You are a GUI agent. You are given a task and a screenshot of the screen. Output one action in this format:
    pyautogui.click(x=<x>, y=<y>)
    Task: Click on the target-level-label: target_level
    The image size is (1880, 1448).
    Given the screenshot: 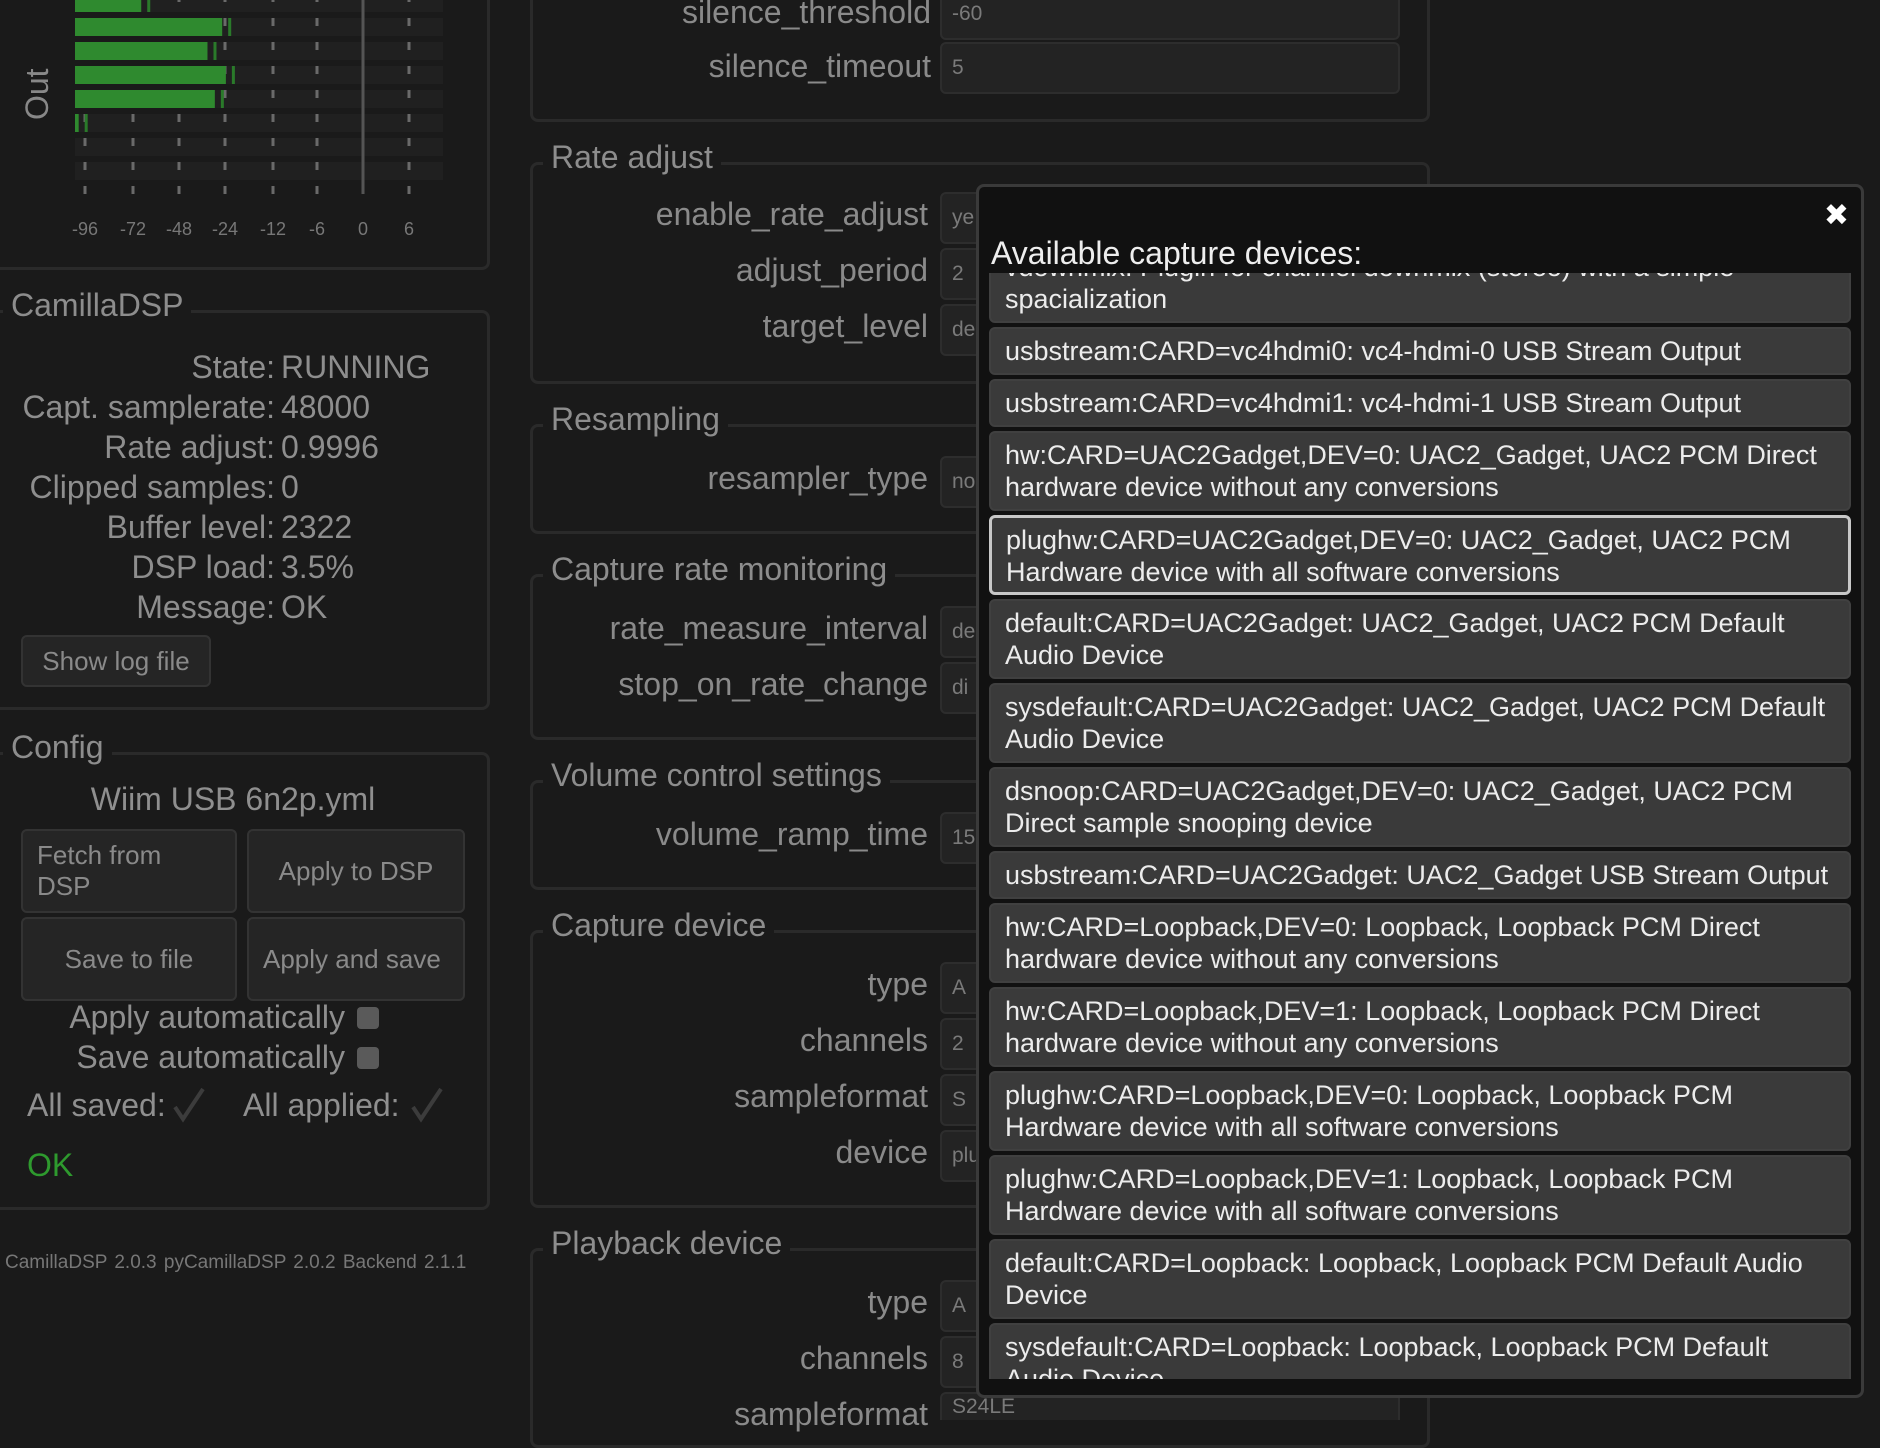 What is the action you would take?
    pyautogui.click(x=845, y=326)
    